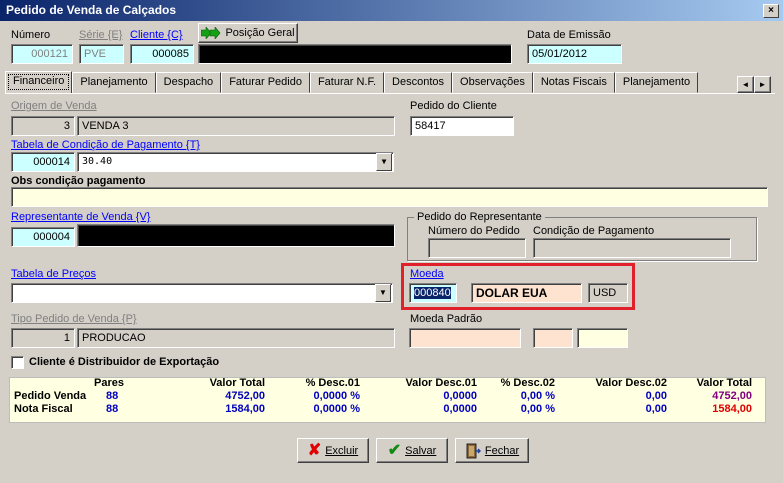 The image size is (783, 483). What do you see at coordinates (473, 450) in the screenshot?
I see `door-exit-icon` at bounding box center [473, 450].